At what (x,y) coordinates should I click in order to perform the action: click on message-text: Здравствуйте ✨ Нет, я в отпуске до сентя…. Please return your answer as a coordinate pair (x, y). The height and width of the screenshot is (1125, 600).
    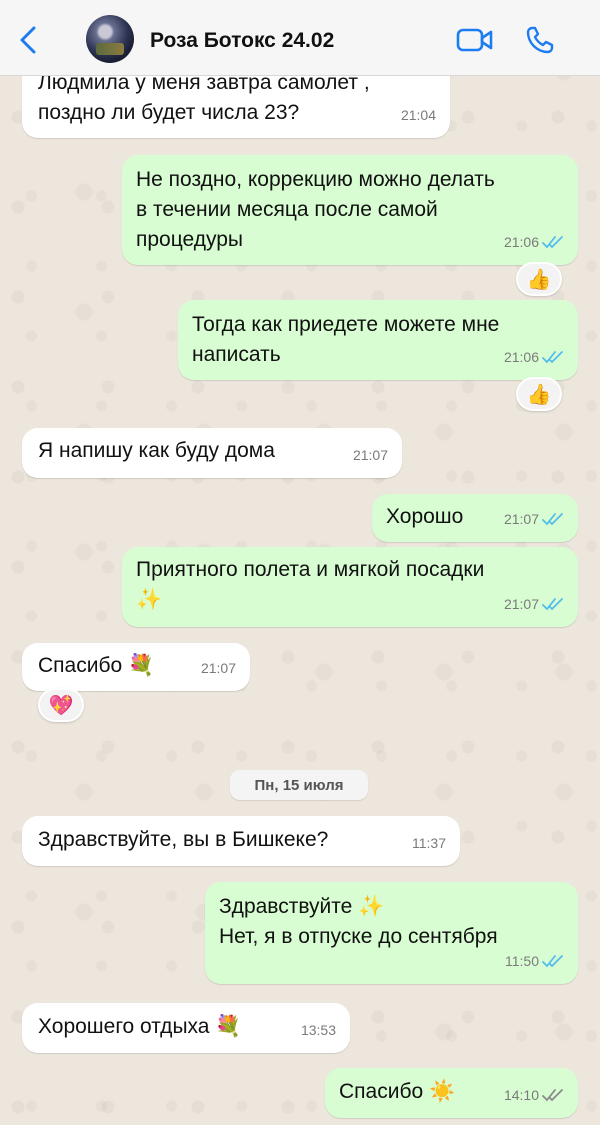
    Looking at the image, I should click on (358, 921).